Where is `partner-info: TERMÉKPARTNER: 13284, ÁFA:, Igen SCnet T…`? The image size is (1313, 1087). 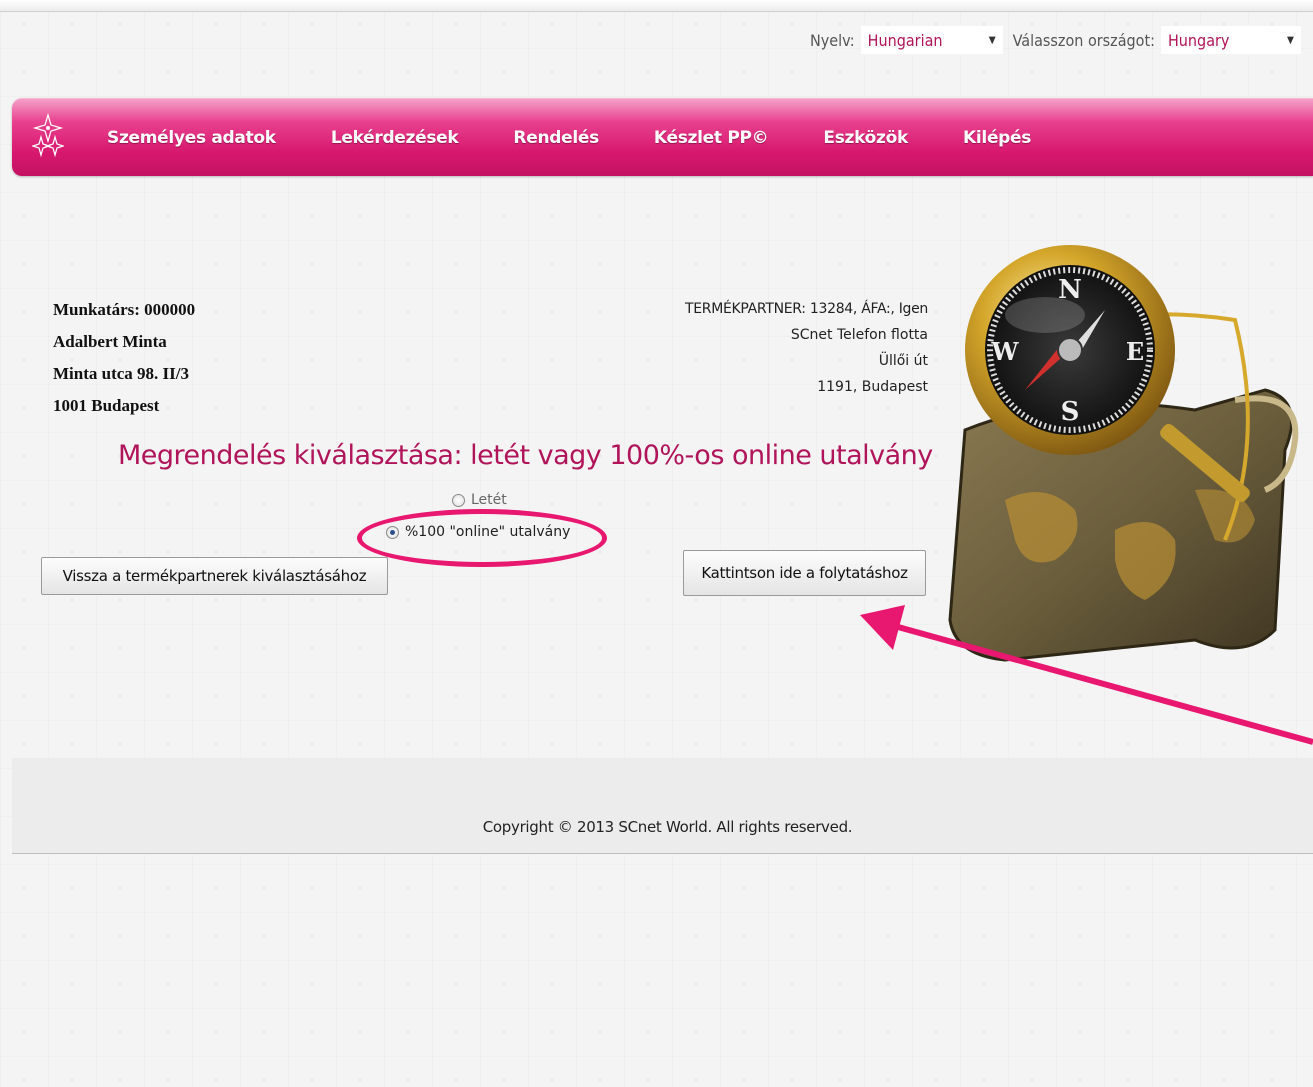
partner-info: TERMÉKPARTNER: 13284, ÁFA:, Igen SCnet T… is located at coordinates (806, 348).